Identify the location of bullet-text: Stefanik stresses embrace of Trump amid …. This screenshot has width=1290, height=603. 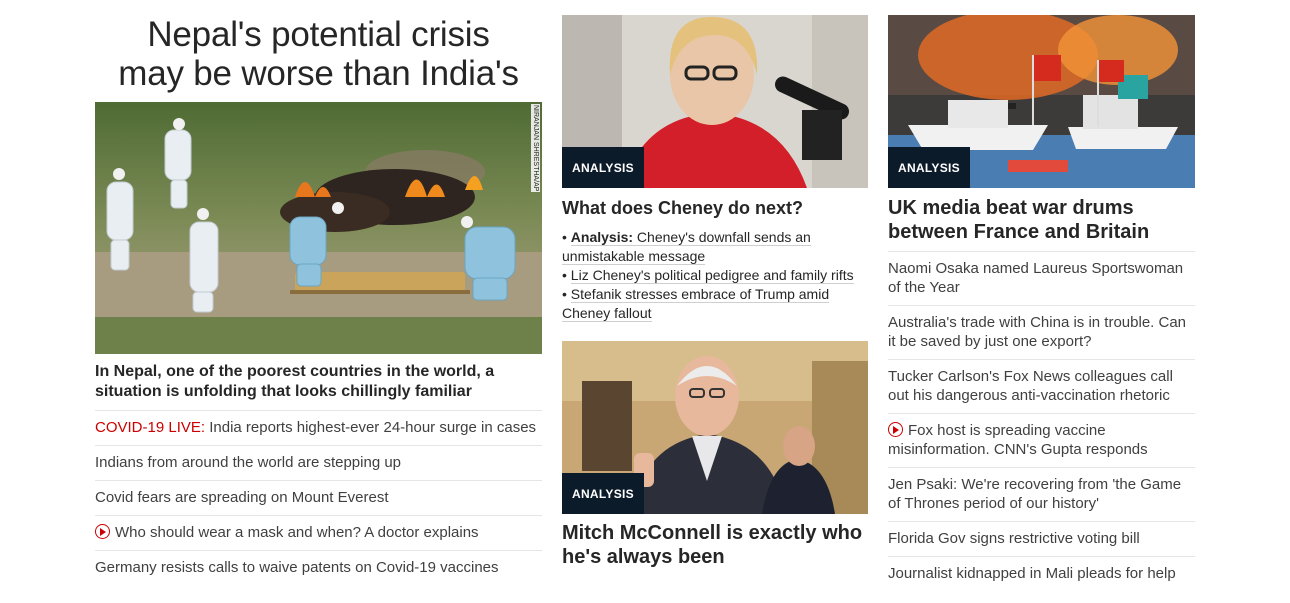
(696, 304).